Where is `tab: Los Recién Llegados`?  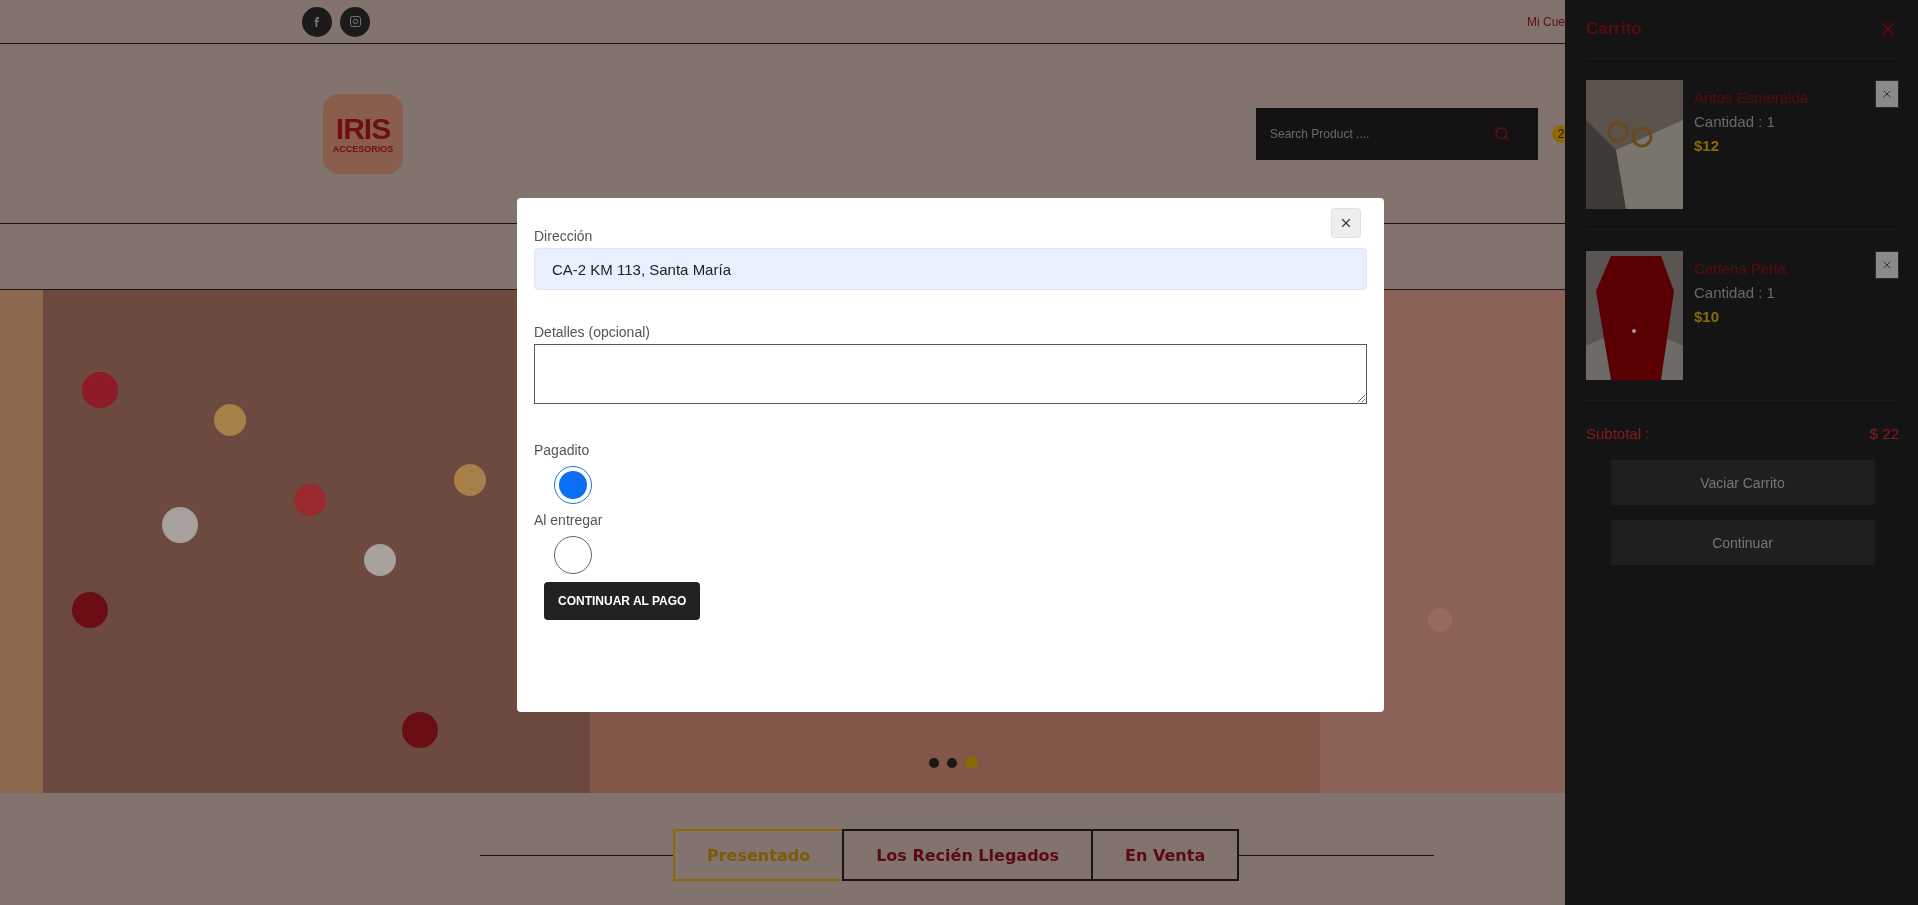 tab: Los Recién Llegados is located at coordinates (968, 855).